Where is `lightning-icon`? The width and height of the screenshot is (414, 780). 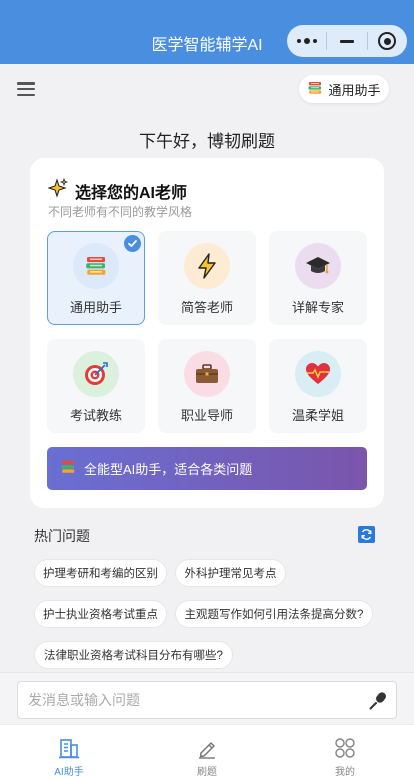
lightning-icon is located at coordinates (207, 266).